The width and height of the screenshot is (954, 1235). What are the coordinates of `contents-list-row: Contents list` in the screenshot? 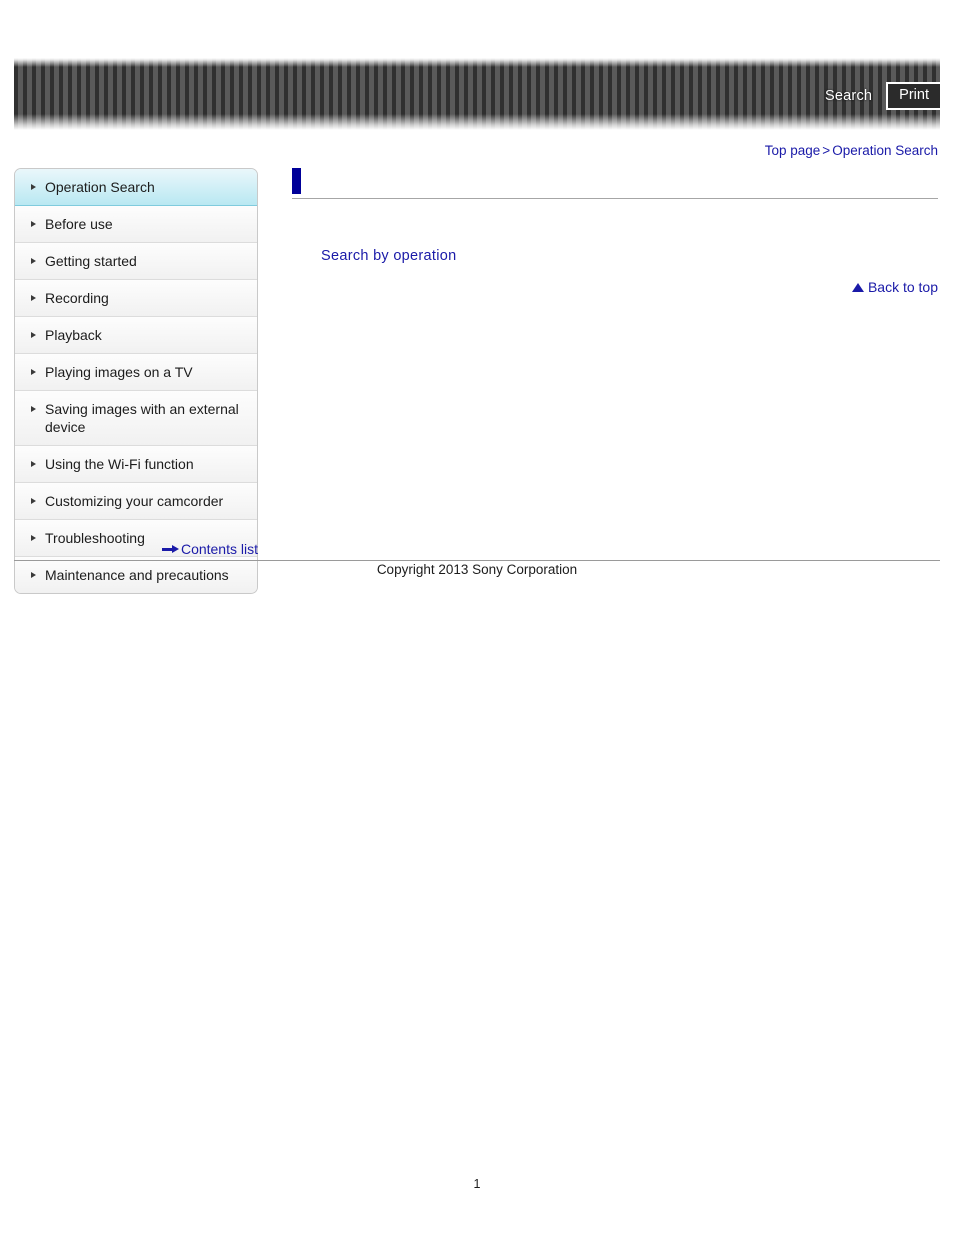 It's located at (136, 549).